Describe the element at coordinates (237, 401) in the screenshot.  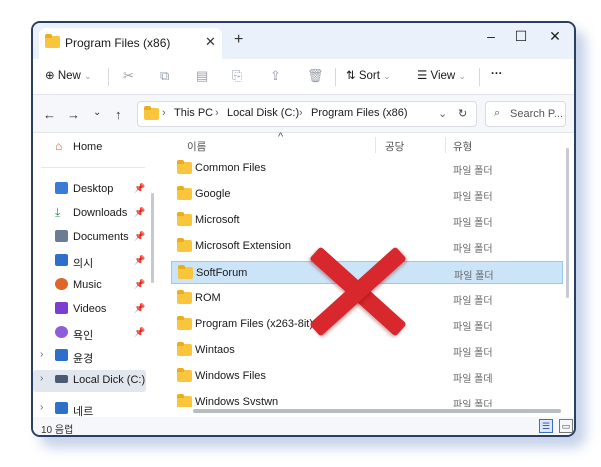
I see `file-name: Windows Svstwn` at that location.